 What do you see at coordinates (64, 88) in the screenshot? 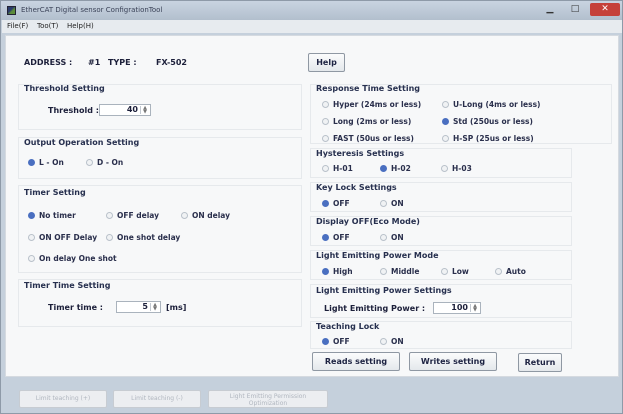
I see `threshold-title: Threshold Setting` at bounding box center [64, 88].